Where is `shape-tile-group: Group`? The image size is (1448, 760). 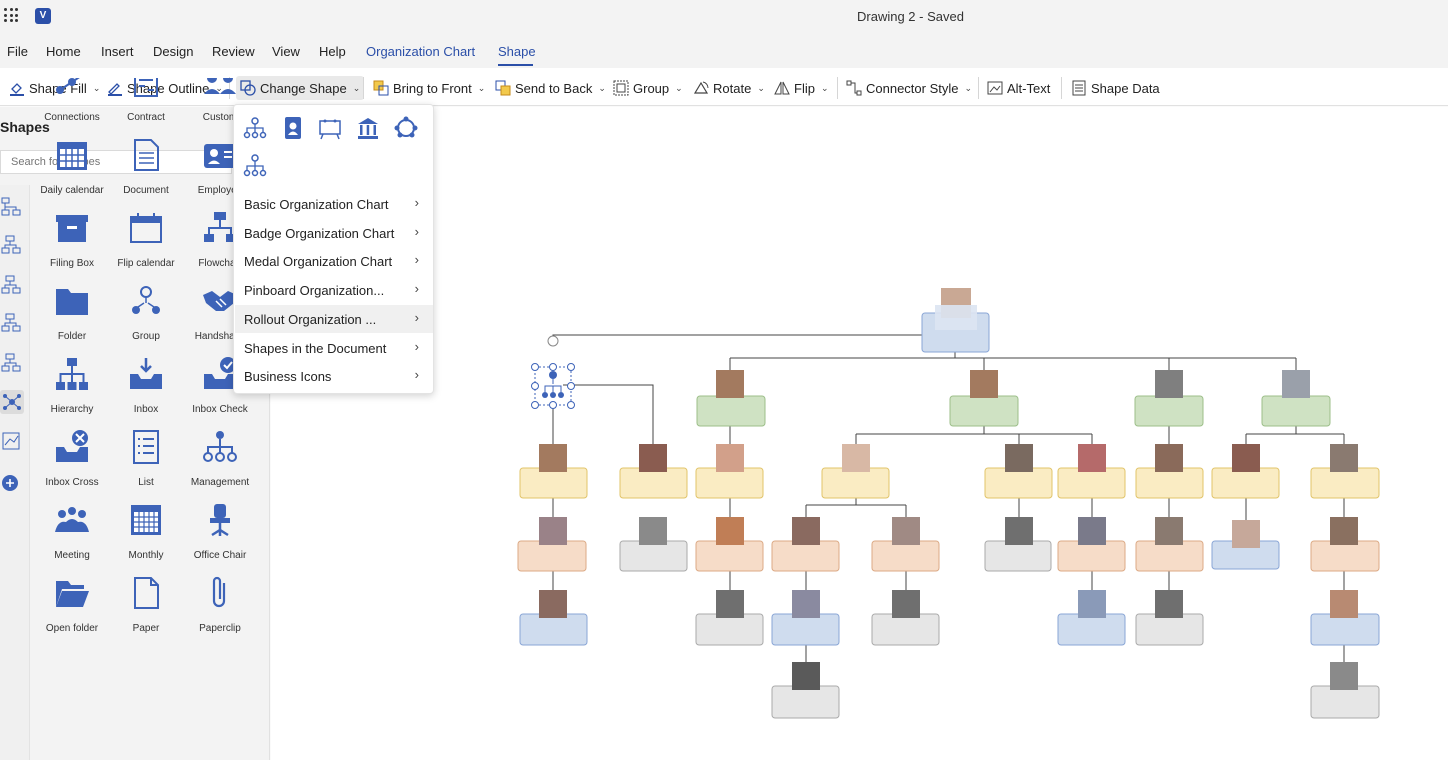 shape-tile-group: Group is located at coordinates (146, 315).